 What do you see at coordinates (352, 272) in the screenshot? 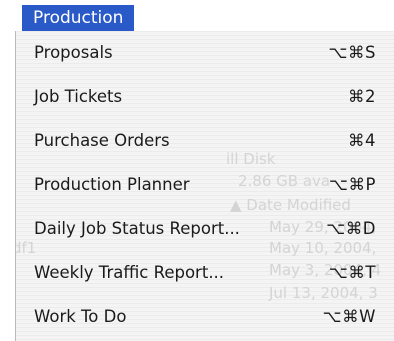
I see `menu-item-shortcut: ⌥⌘T` at bounding box center [352, 272].